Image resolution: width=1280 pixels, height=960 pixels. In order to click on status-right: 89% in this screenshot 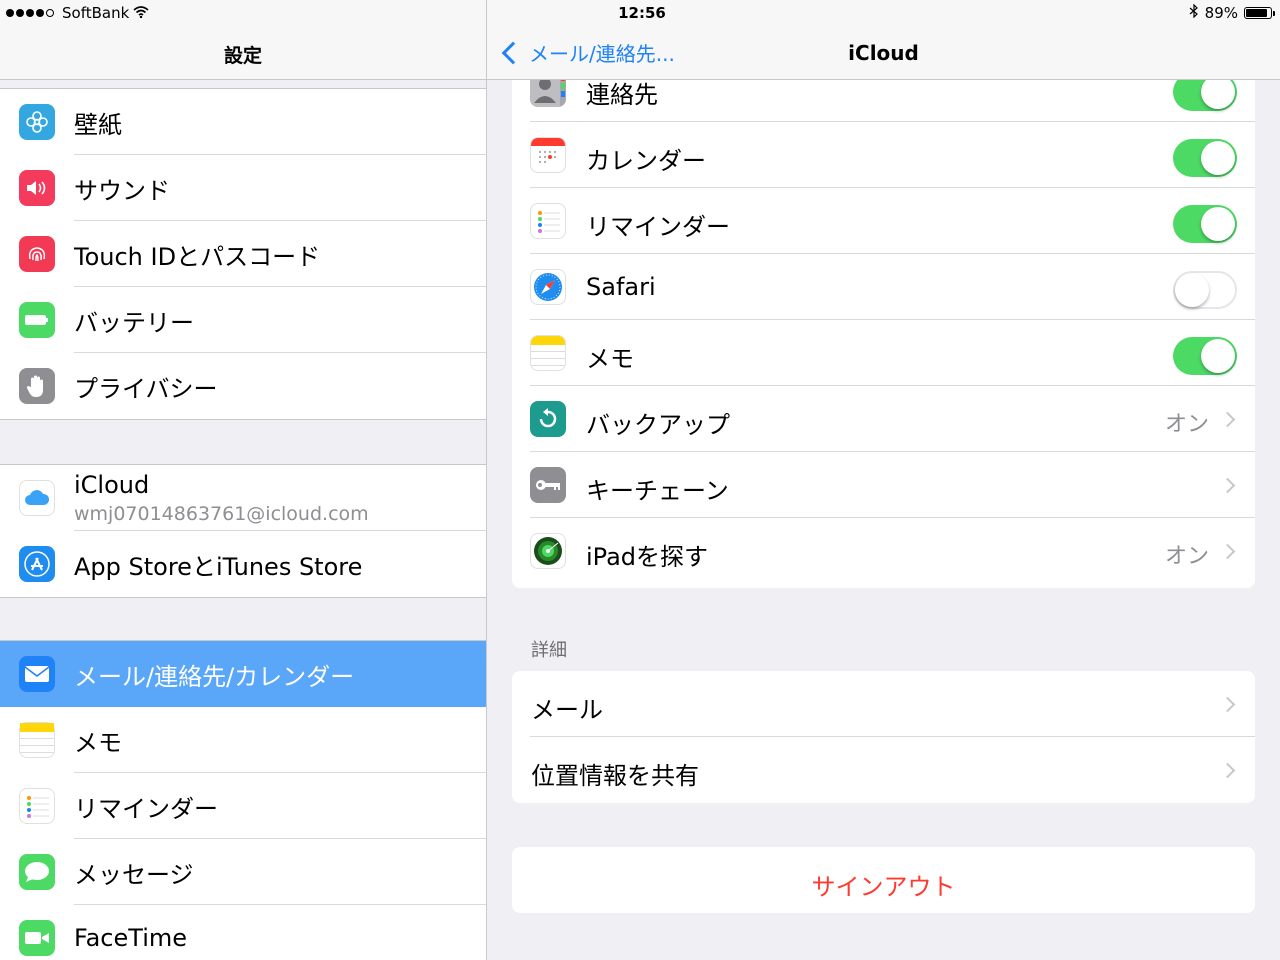, I will do `click(1232, 12)`.